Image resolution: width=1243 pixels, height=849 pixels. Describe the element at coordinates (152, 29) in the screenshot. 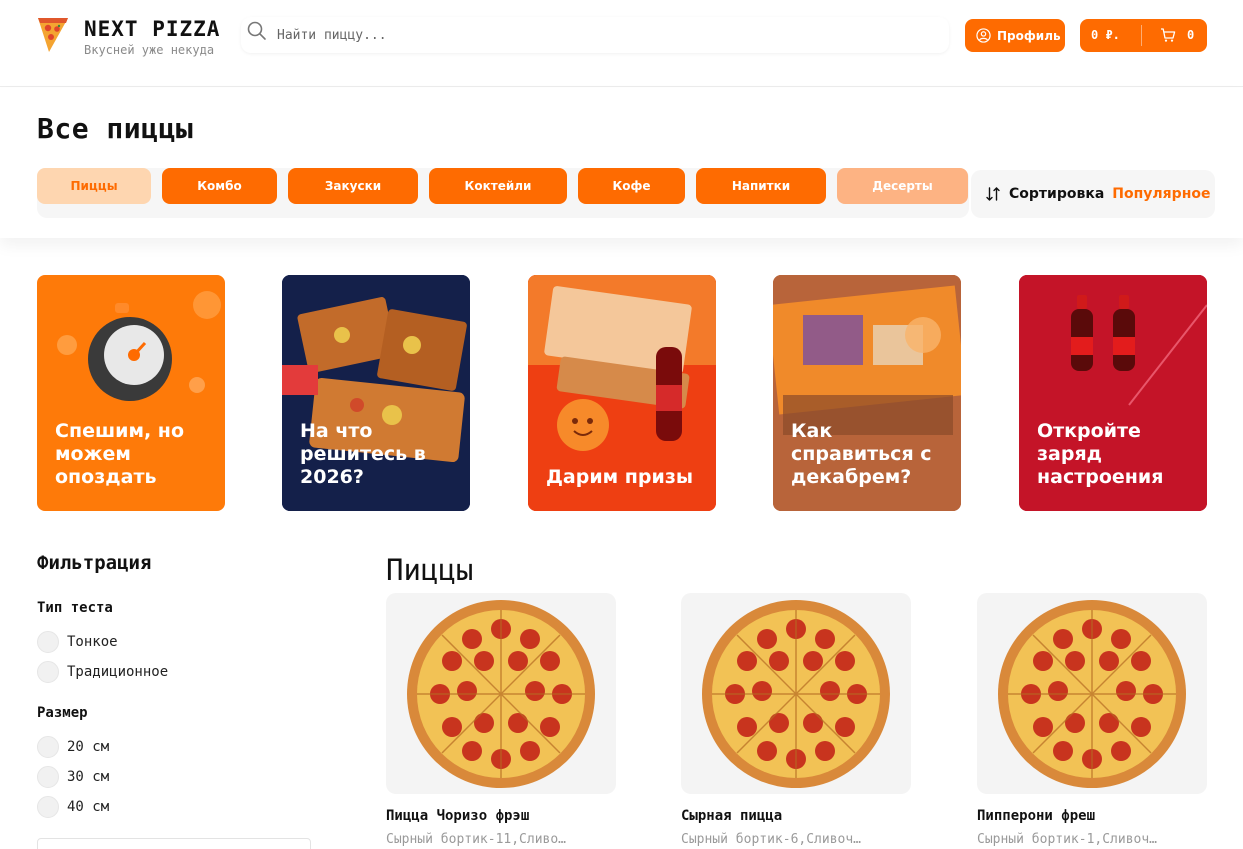

I see `brand-name: NEXT PIZZA` at that location.